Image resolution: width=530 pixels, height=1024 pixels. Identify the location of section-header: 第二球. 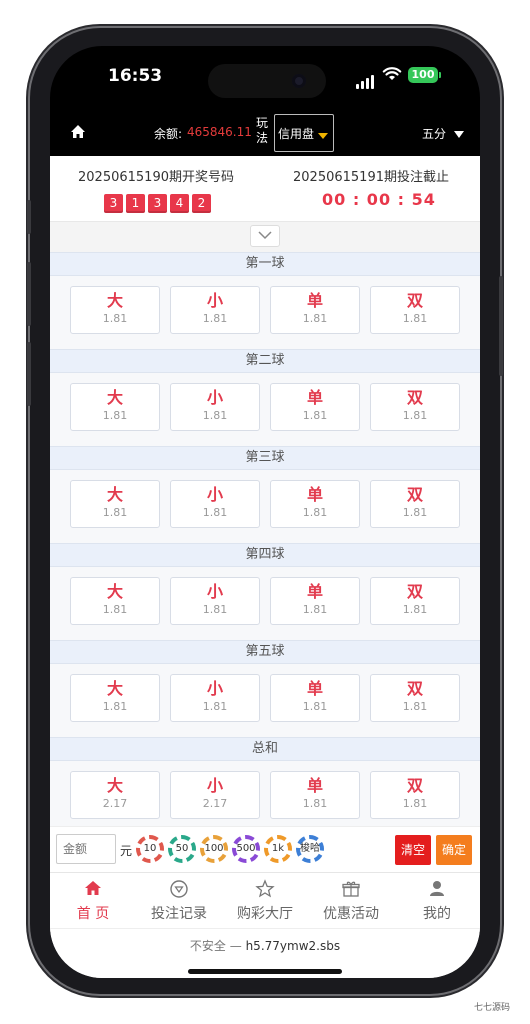
(265, 361).